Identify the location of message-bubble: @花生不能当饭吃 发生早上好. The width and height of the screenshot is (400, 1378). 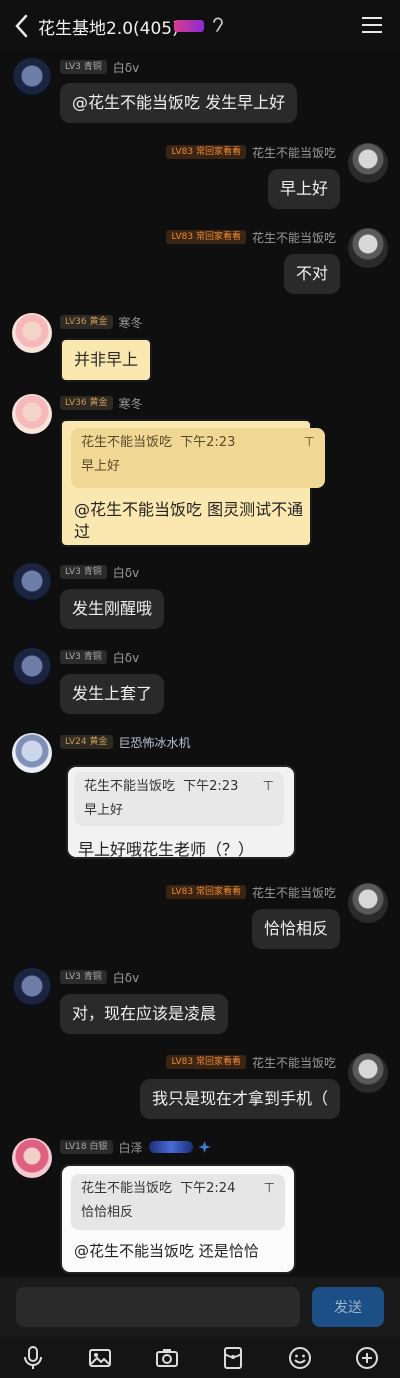
(179, 103).